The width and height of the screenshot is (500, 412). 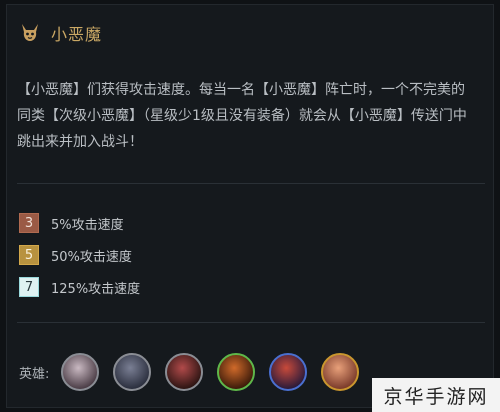 I want to click on heroes-row: 英雄:, so click(x=196, y=372).